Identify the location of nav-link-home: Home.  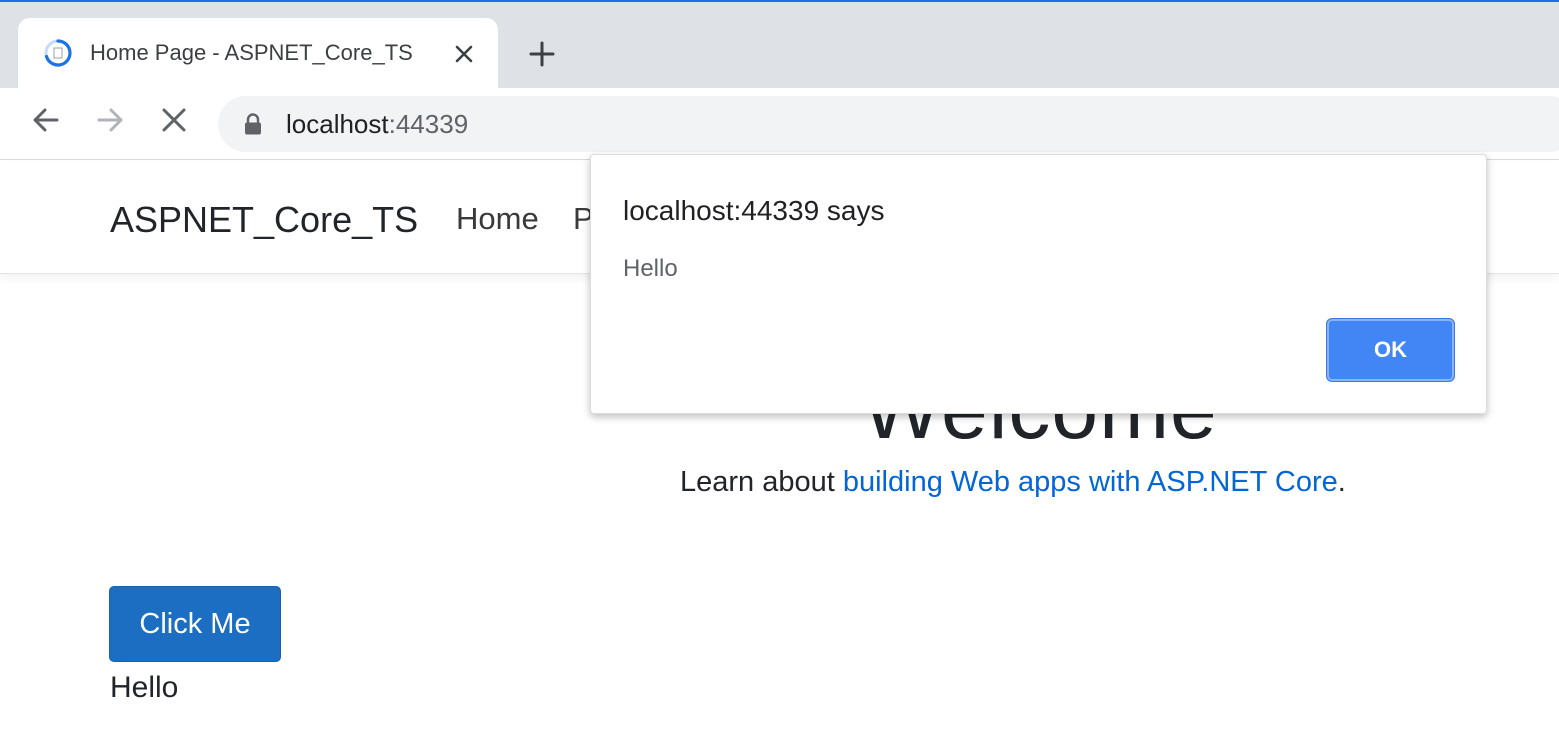
(497, 219).